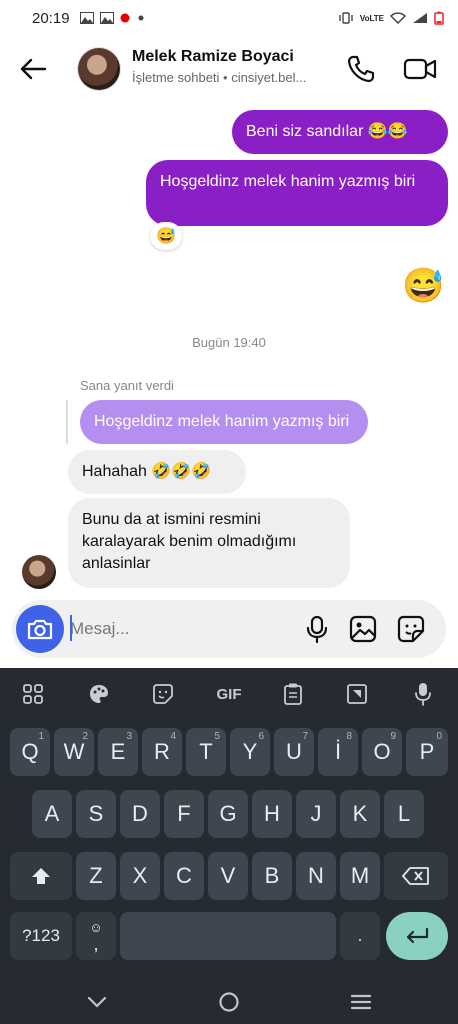 Image resolution: width=458 pixels, height=1024 pixels. I want to click on key-m: M, so click(360, 876).